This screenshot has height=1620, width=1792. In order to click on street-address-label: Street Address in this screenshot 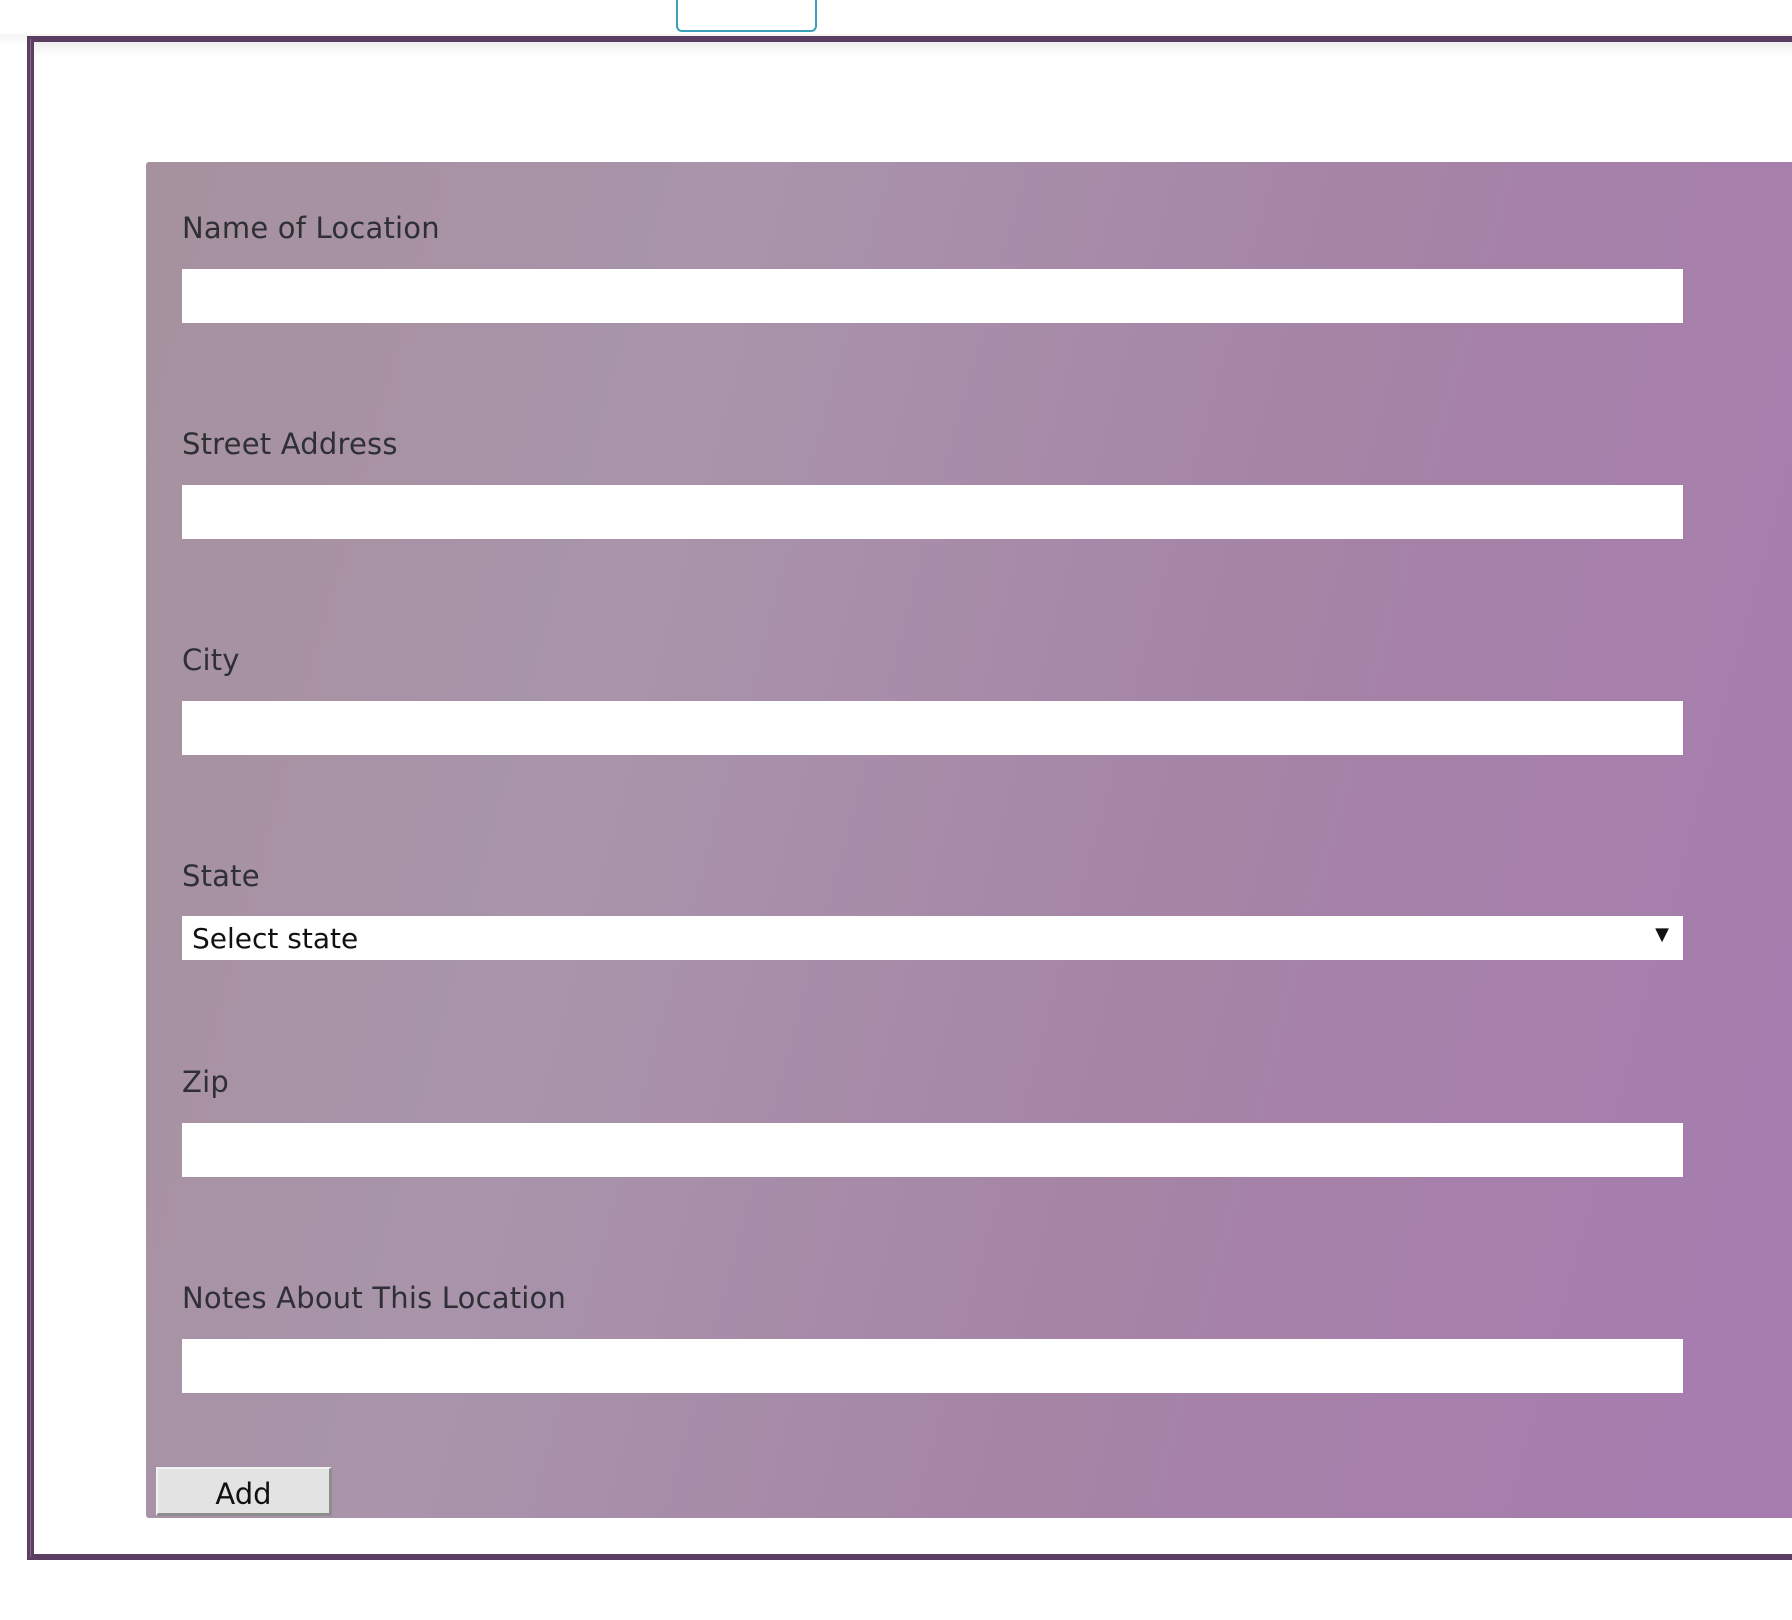, I will do `click(290, 444)`.